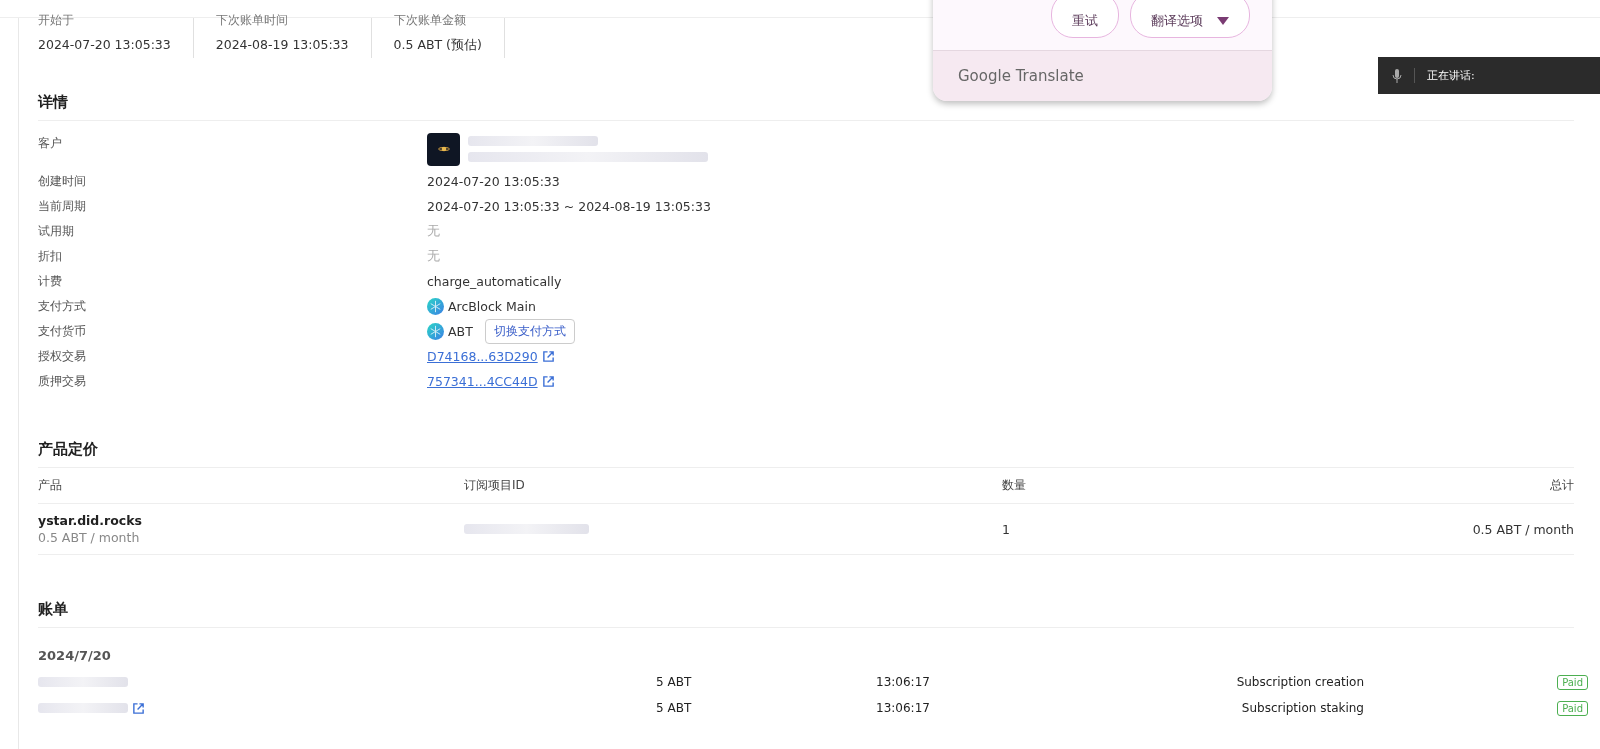 The height and width of the screenshot is (749, 1600). I want to click on detail-value: ABT, so click(460, 331).